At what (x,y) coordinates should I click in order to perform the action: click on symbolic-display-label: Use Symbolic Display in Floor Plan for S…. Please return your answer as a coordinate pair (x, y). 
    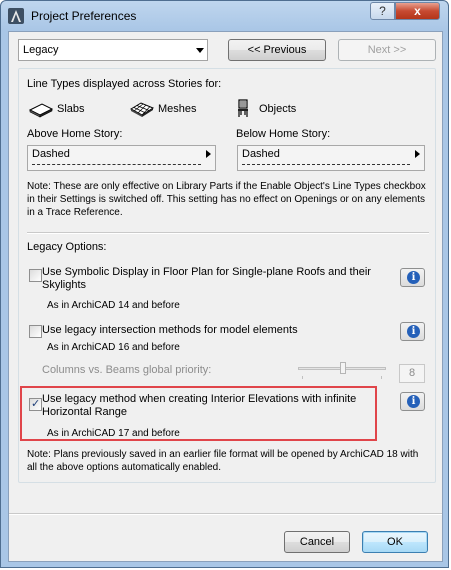
    Looking at the image, I should click on (207, 279).